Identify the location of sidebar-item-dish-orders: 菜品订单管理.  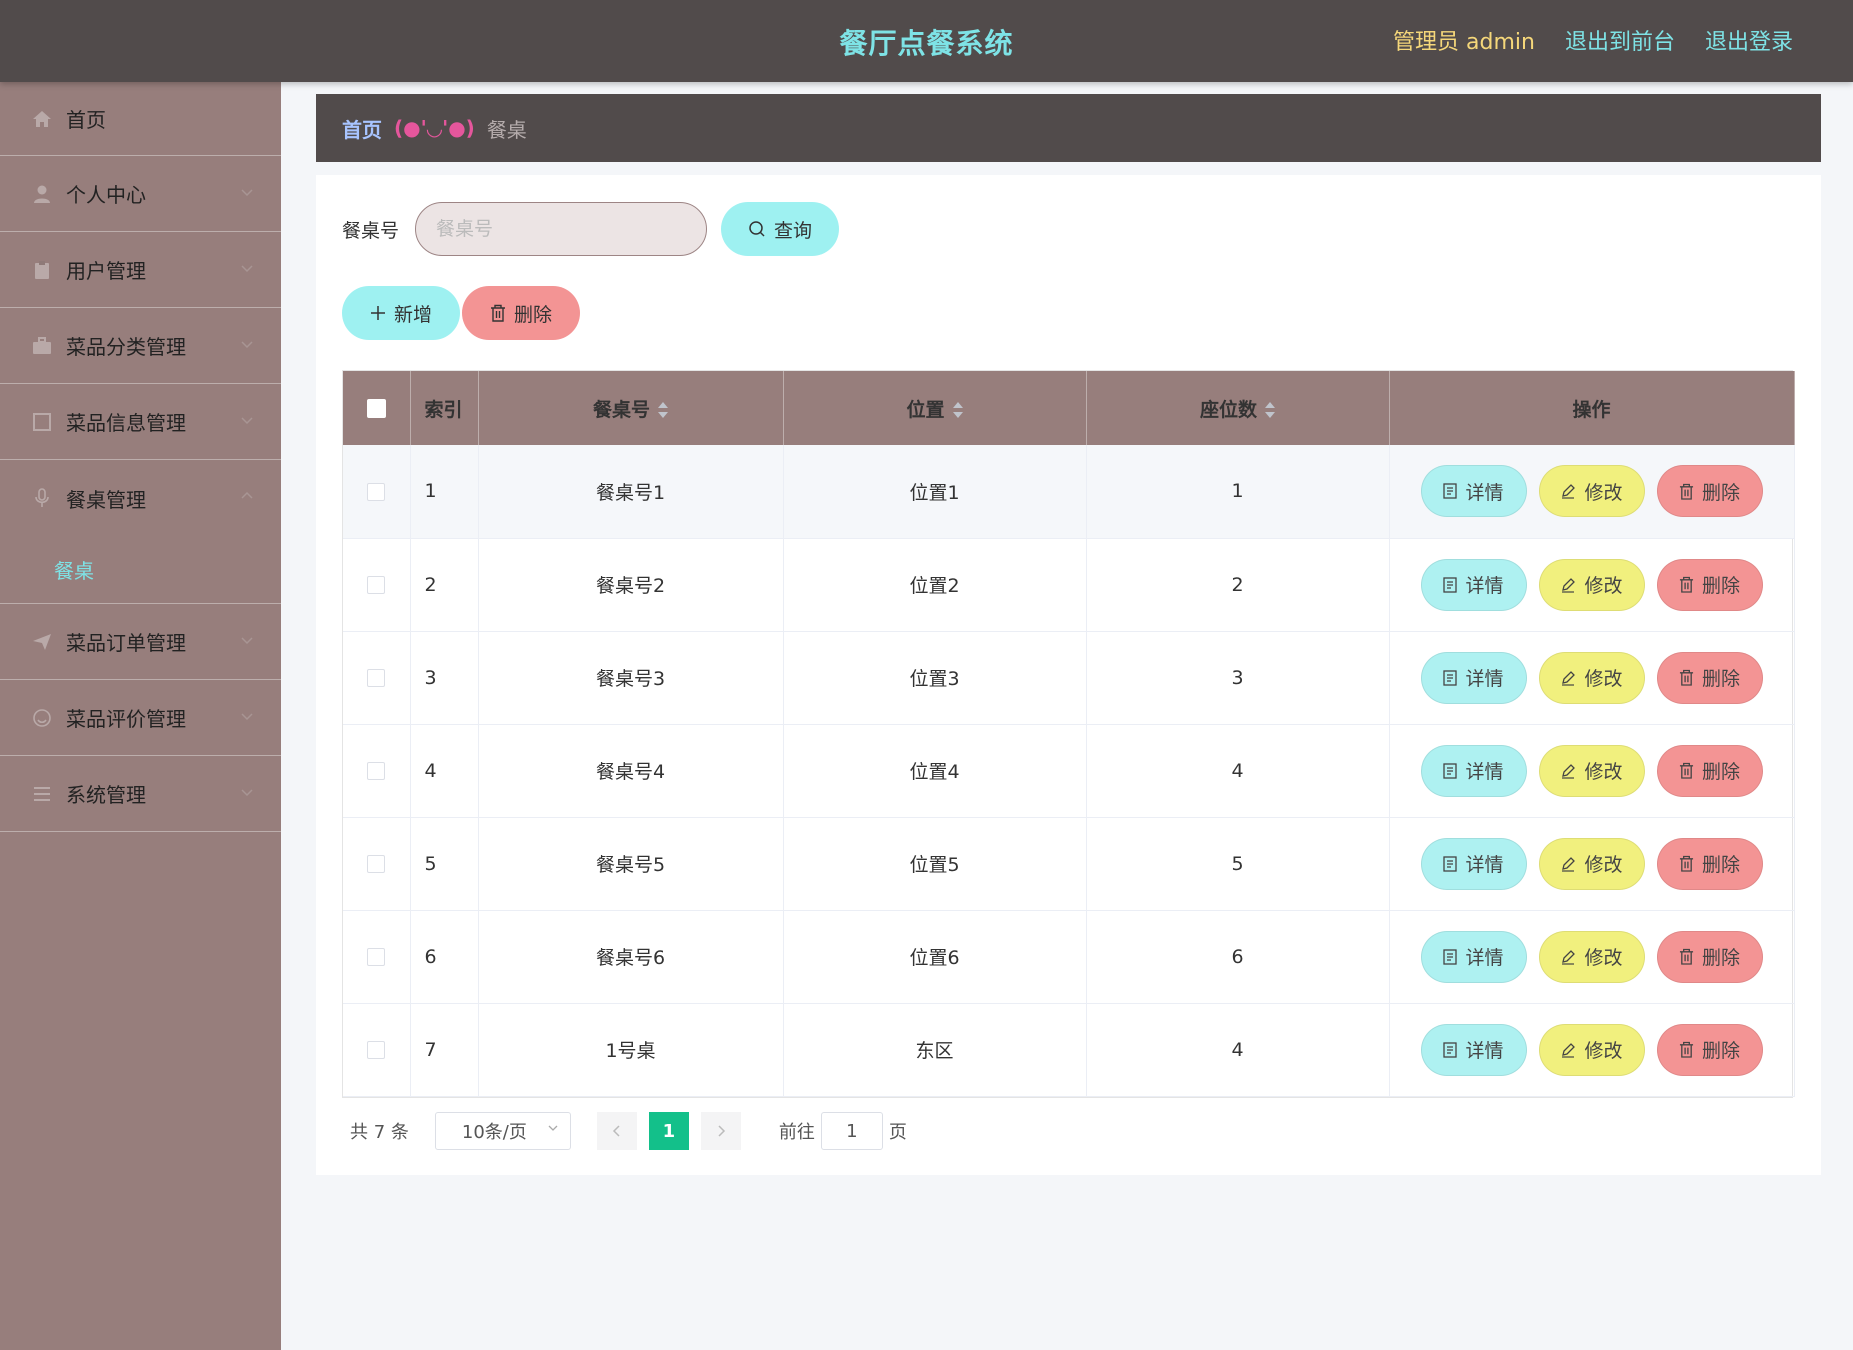
(140, 642).